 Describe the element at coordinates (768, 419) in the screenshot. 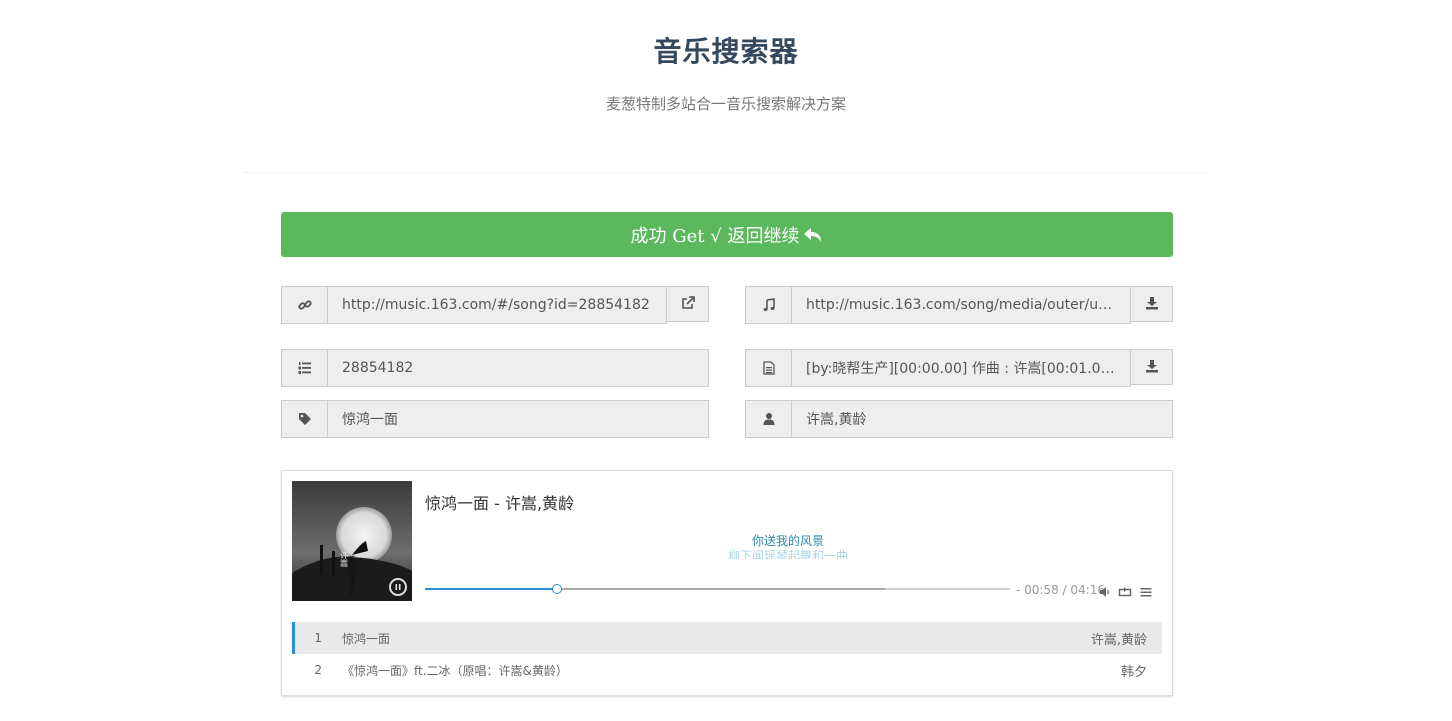

I see `user-icon` at that location.